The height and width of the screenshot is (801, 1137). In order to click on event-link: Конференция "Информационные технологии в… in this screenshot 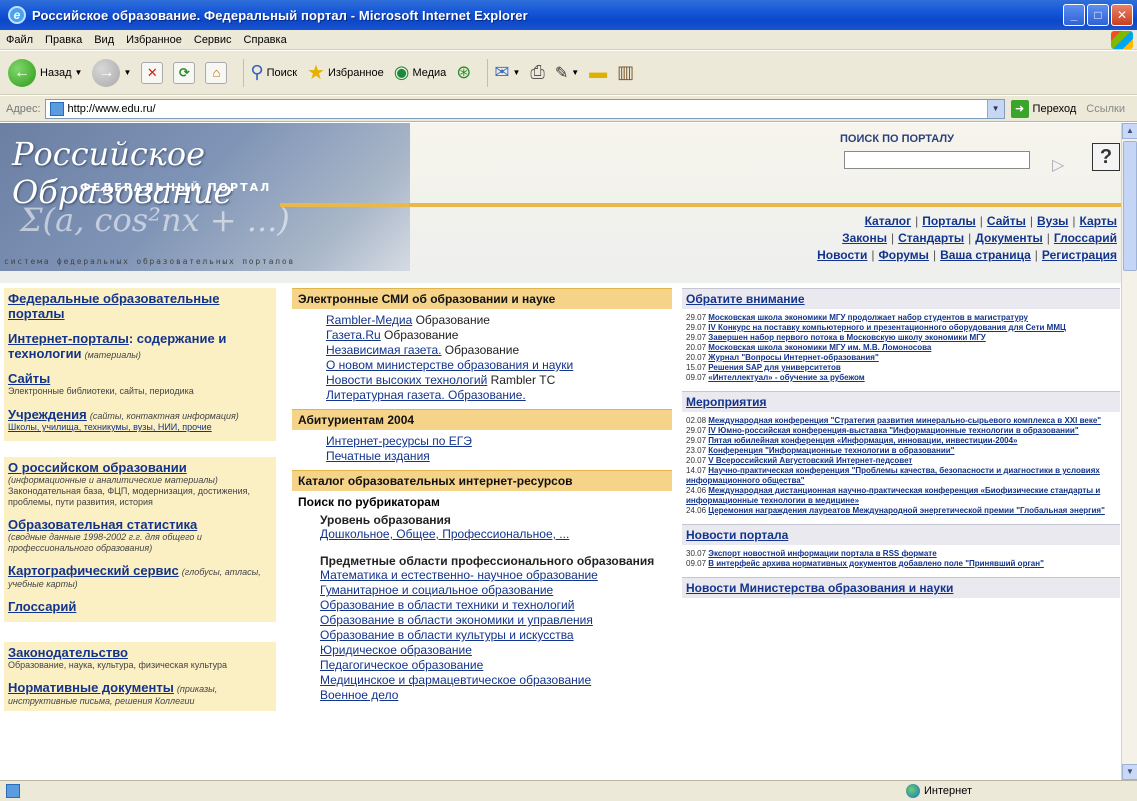, I will do `click(831, 450)`.